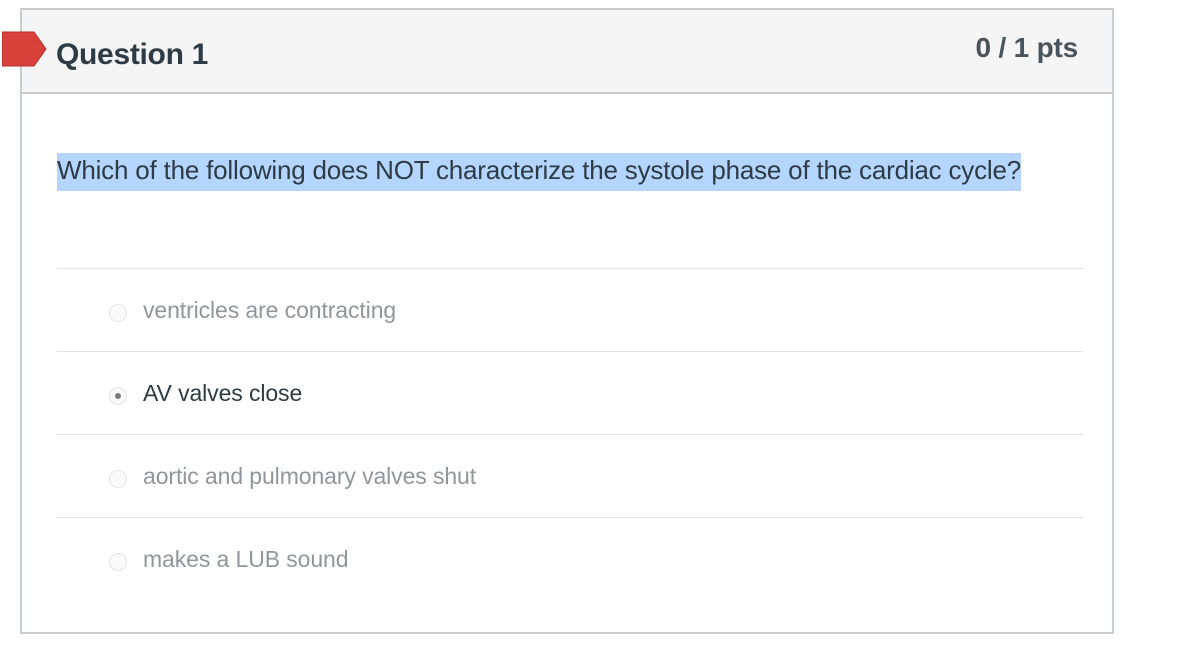  Describe the element at coordinates (25, 49) in the screenshot. I see `flag-icon` at that location.